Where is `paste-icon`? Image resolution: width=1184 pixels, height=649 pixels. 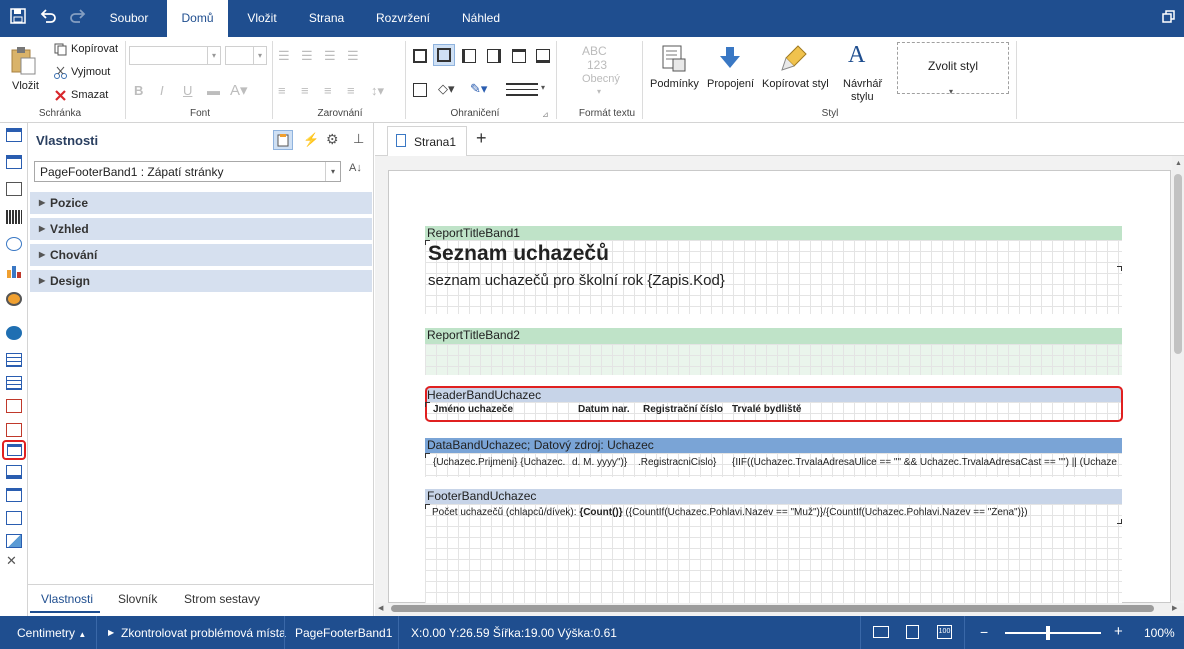 paste-icon is located at coordinates (23, 62).